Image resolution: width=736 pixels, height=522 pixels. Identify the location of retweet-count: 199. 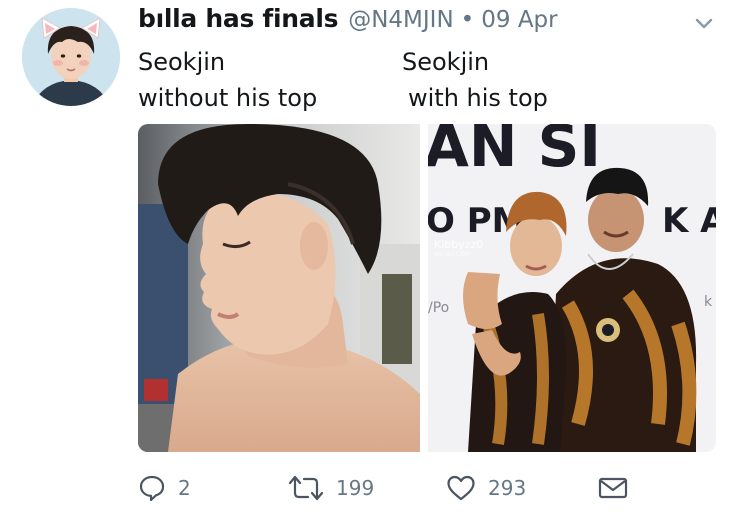
(355, 488).